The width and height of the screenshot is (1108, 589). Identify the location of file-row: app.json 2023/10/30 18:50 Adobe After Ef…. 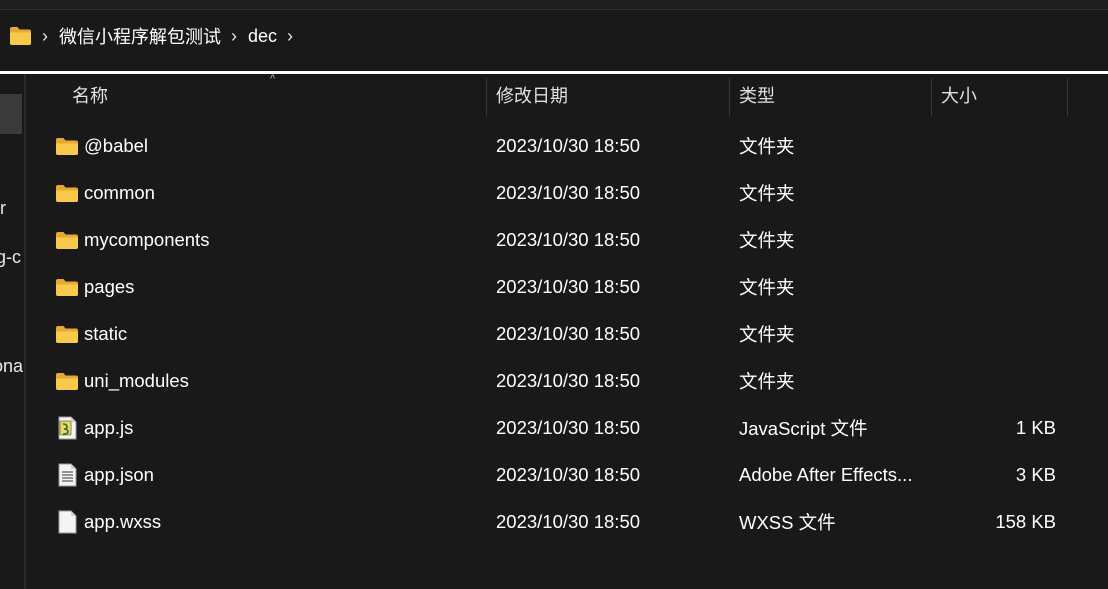
(567, 474).